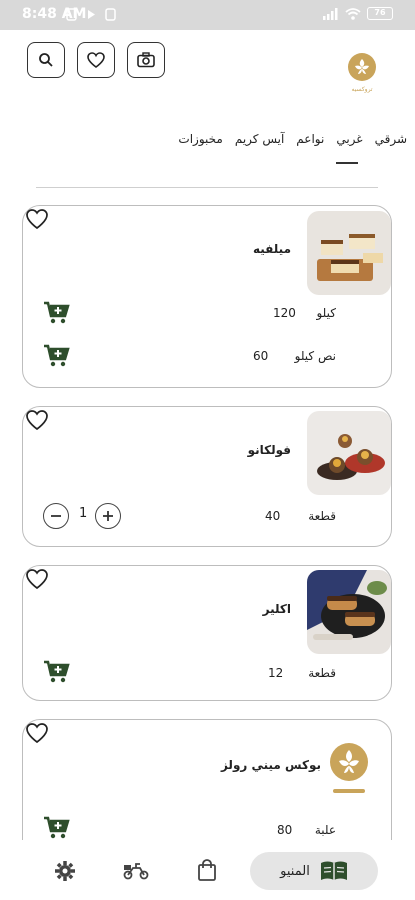 This screenshot has width=415, height=900. Describe the element at coordinates (361, 89) in the screenshot. I see `logo-text: تروكسيه` at that location.